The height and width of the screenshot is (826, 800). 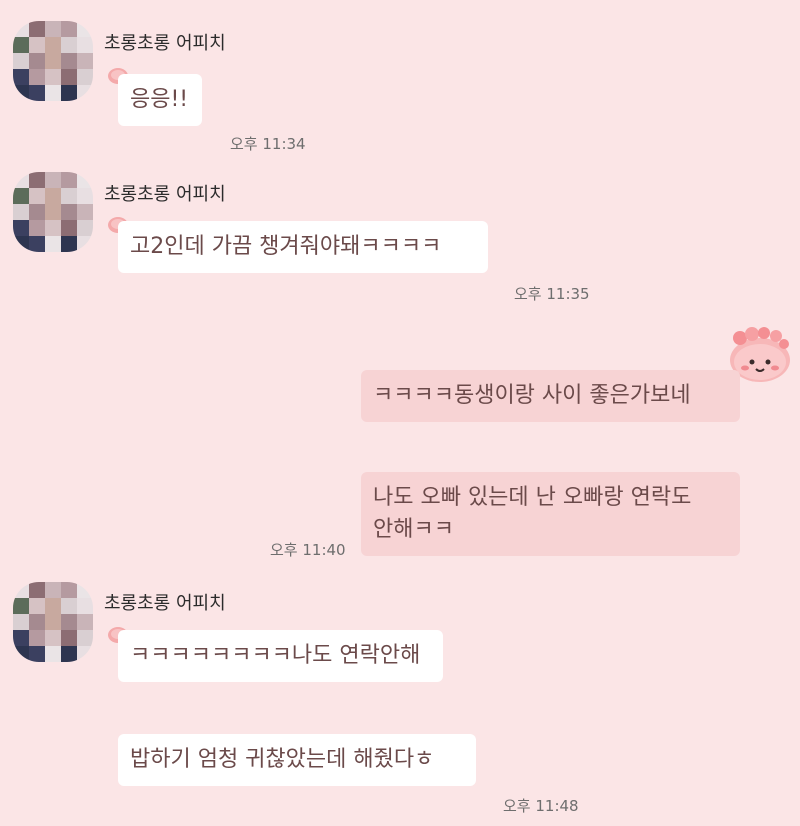 I want to click on message-bubble: 응응!!, so click(x=160, y=100).